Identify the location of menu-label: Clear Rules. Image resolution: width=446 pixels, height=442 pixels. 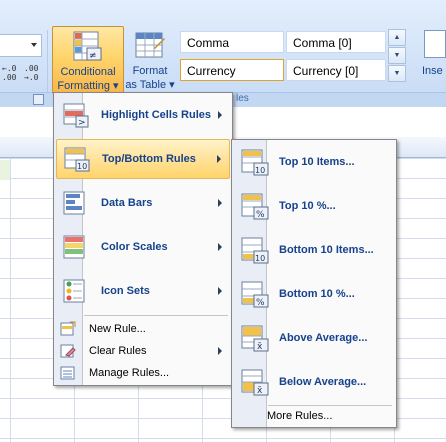
(118, 351).